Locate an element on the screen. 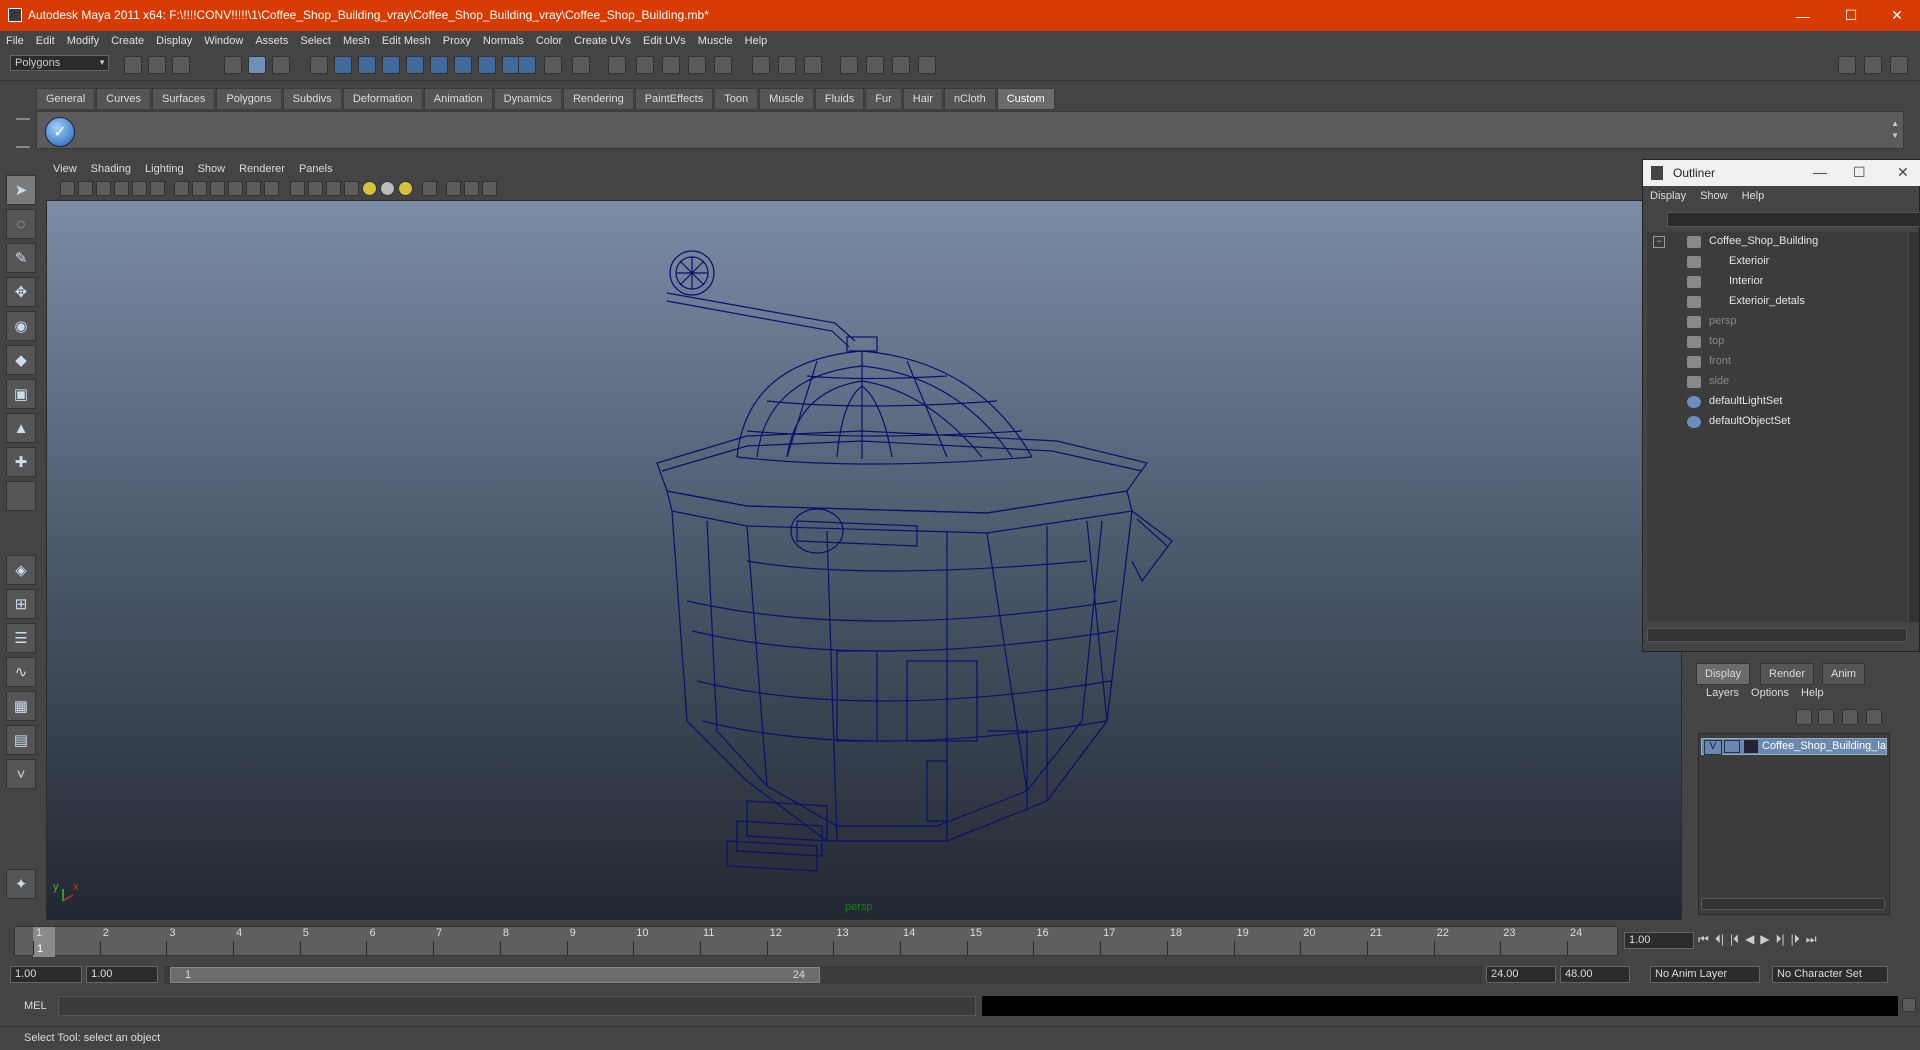 The height and width of the screenshot is (1050, 1920). menu-select: Select is located at coordinates (315, 41).